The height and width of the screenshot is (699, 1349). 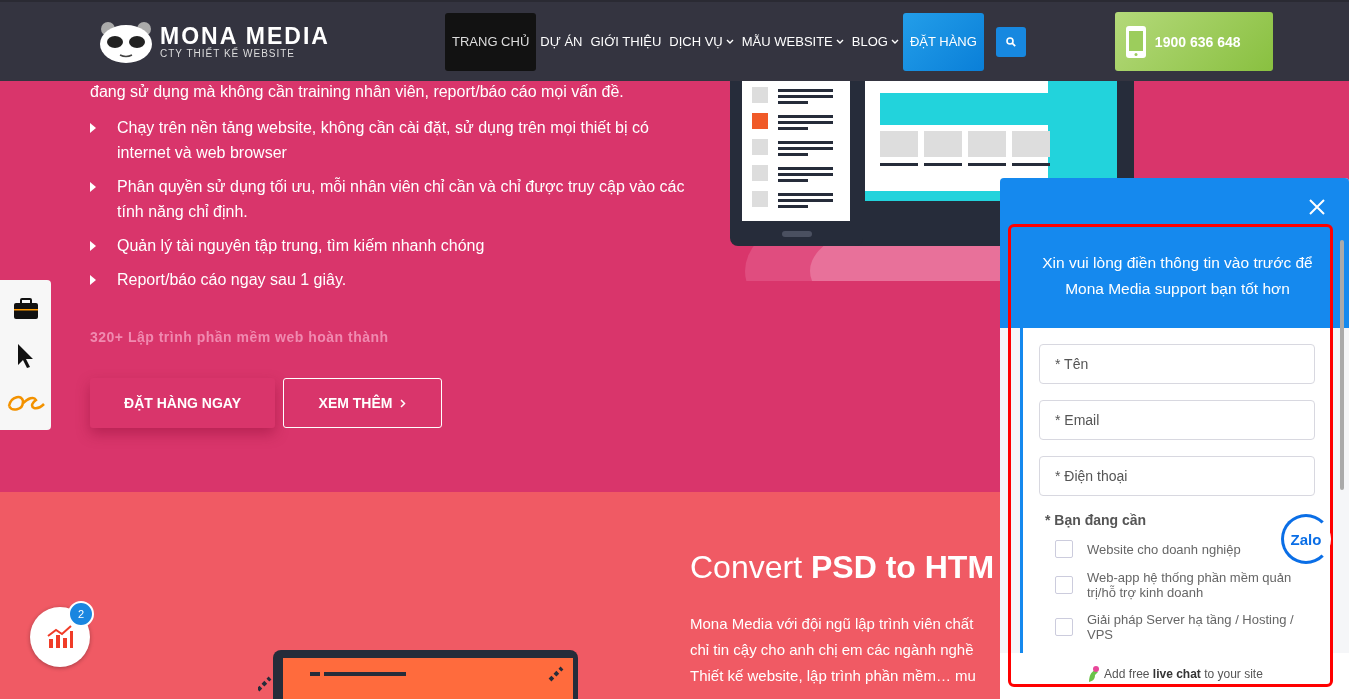 I want to click on section-title: Convert PSD to HTM, so click(x=842, y=567).